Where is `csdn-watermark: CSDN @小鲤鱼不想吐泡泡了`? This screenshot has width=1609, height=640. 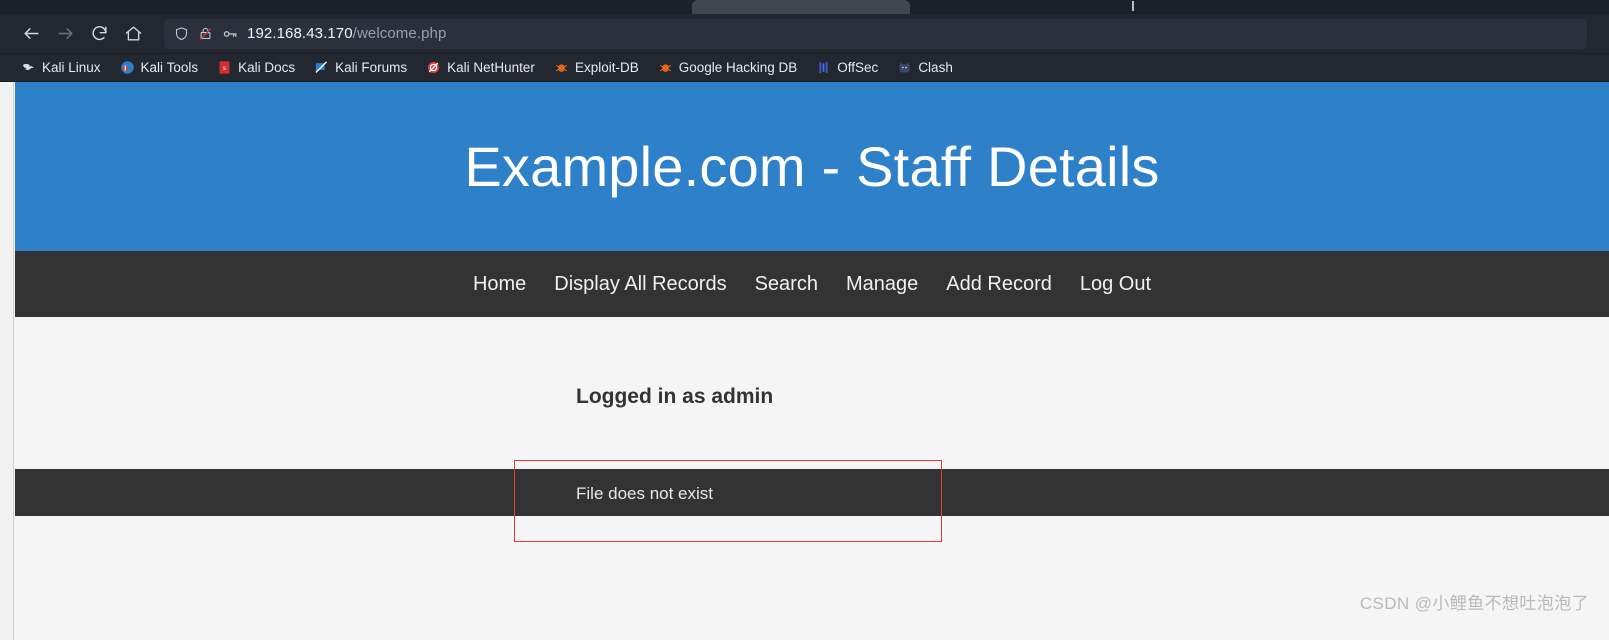
csdn-watermark: CSDN @小鲤鱼不想吐泡泡了 is located at coordinates (1474, 603).